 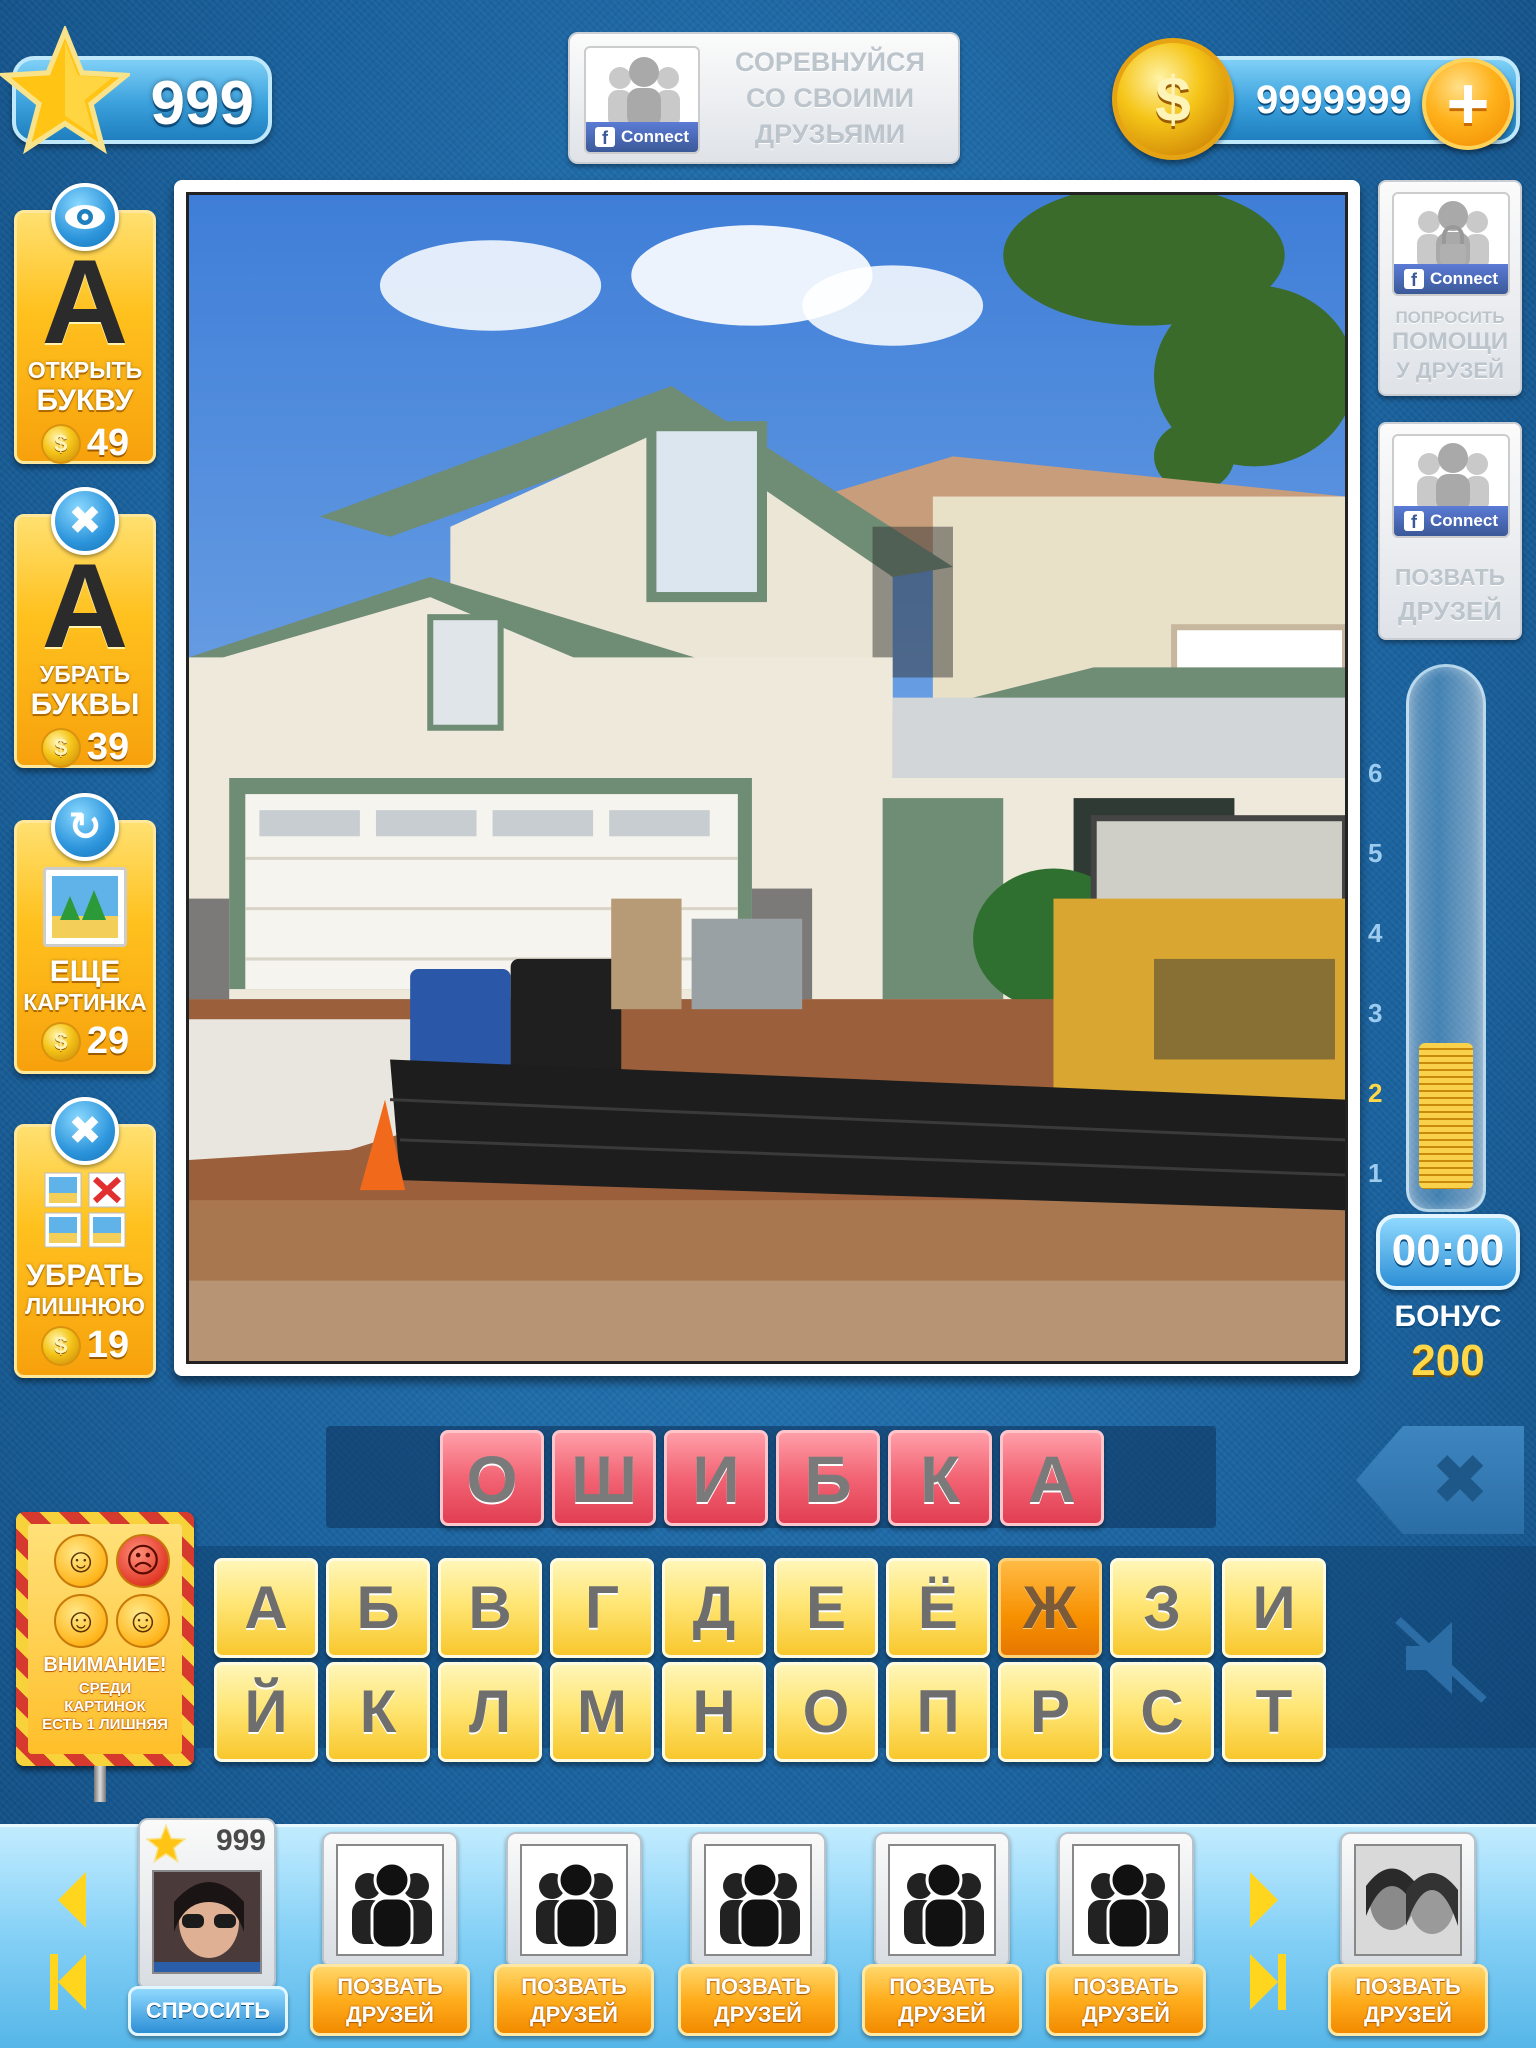 I want to click on hint-open-letter-button: А ОТКРЫТЬ БУКВУ $ 49, so click(x=85, y=324).